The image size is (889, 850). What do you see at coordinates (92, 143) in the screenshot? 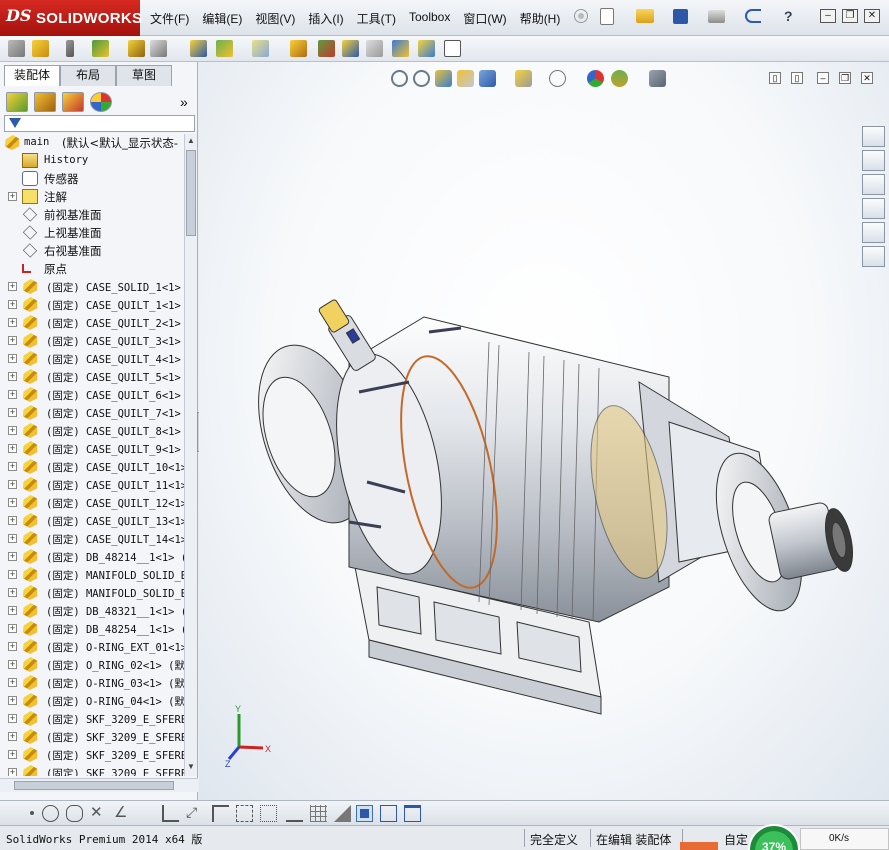
I see `tree-root-assembly: main (默认<默认_显示状态-` at bounding box center [92, 143].